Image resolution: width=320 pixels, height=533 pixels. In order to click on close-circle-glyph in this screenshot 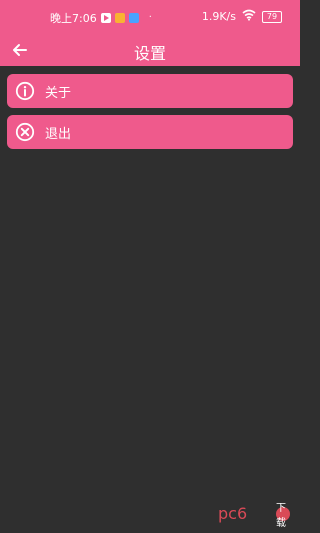, I will do `click(25, 132)`.